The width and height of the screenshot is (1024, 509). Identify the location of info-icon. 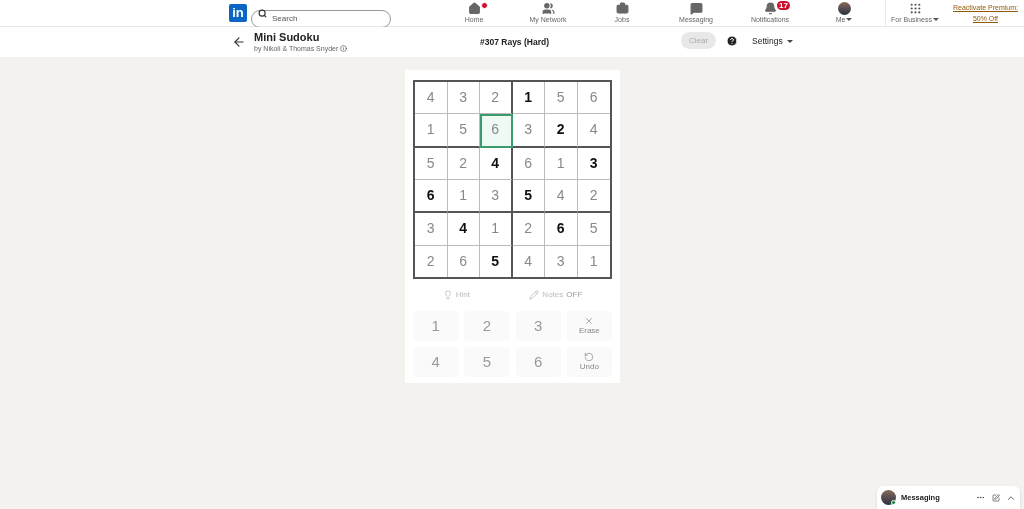
(344, 48).